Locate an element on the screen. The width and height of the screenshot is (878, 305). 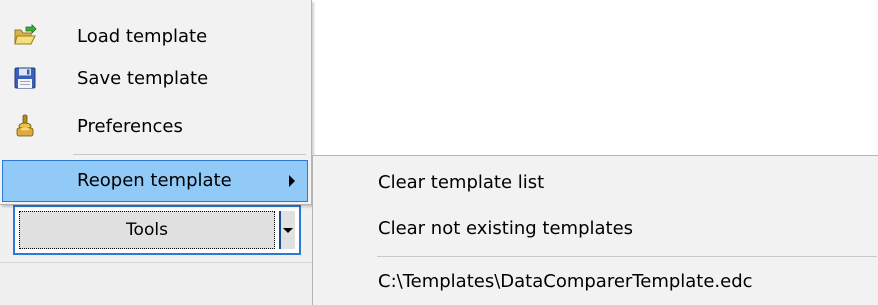
submenu-item-label: Clear template list is located at coordinates (461, 182).